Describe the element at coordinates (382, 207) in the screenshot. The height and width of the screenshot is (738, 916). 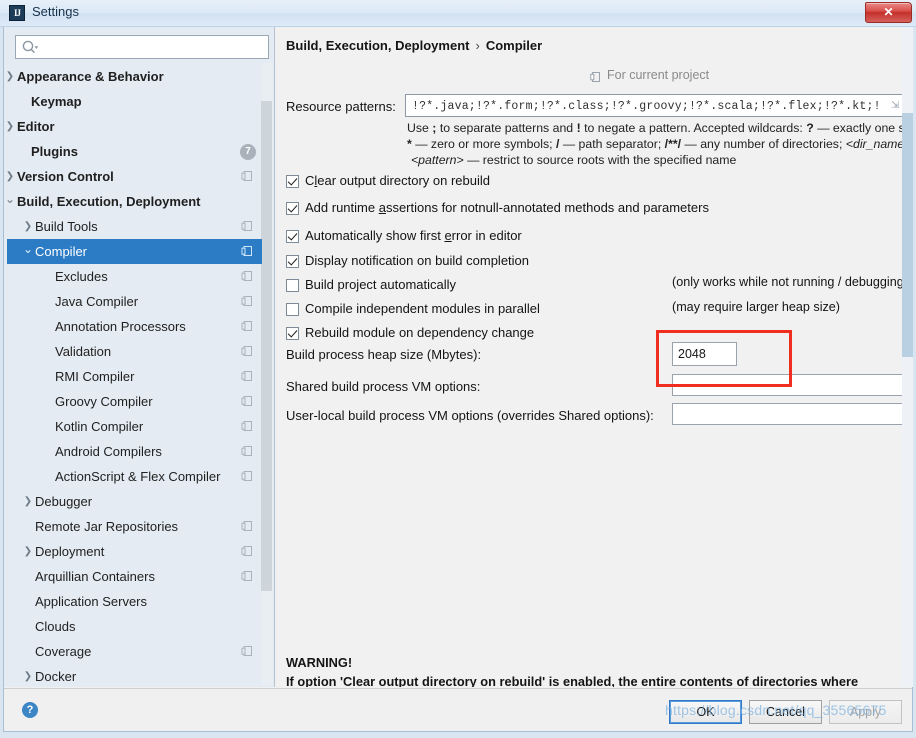
I see `checkbox-label-mnemonic: a` at that location.